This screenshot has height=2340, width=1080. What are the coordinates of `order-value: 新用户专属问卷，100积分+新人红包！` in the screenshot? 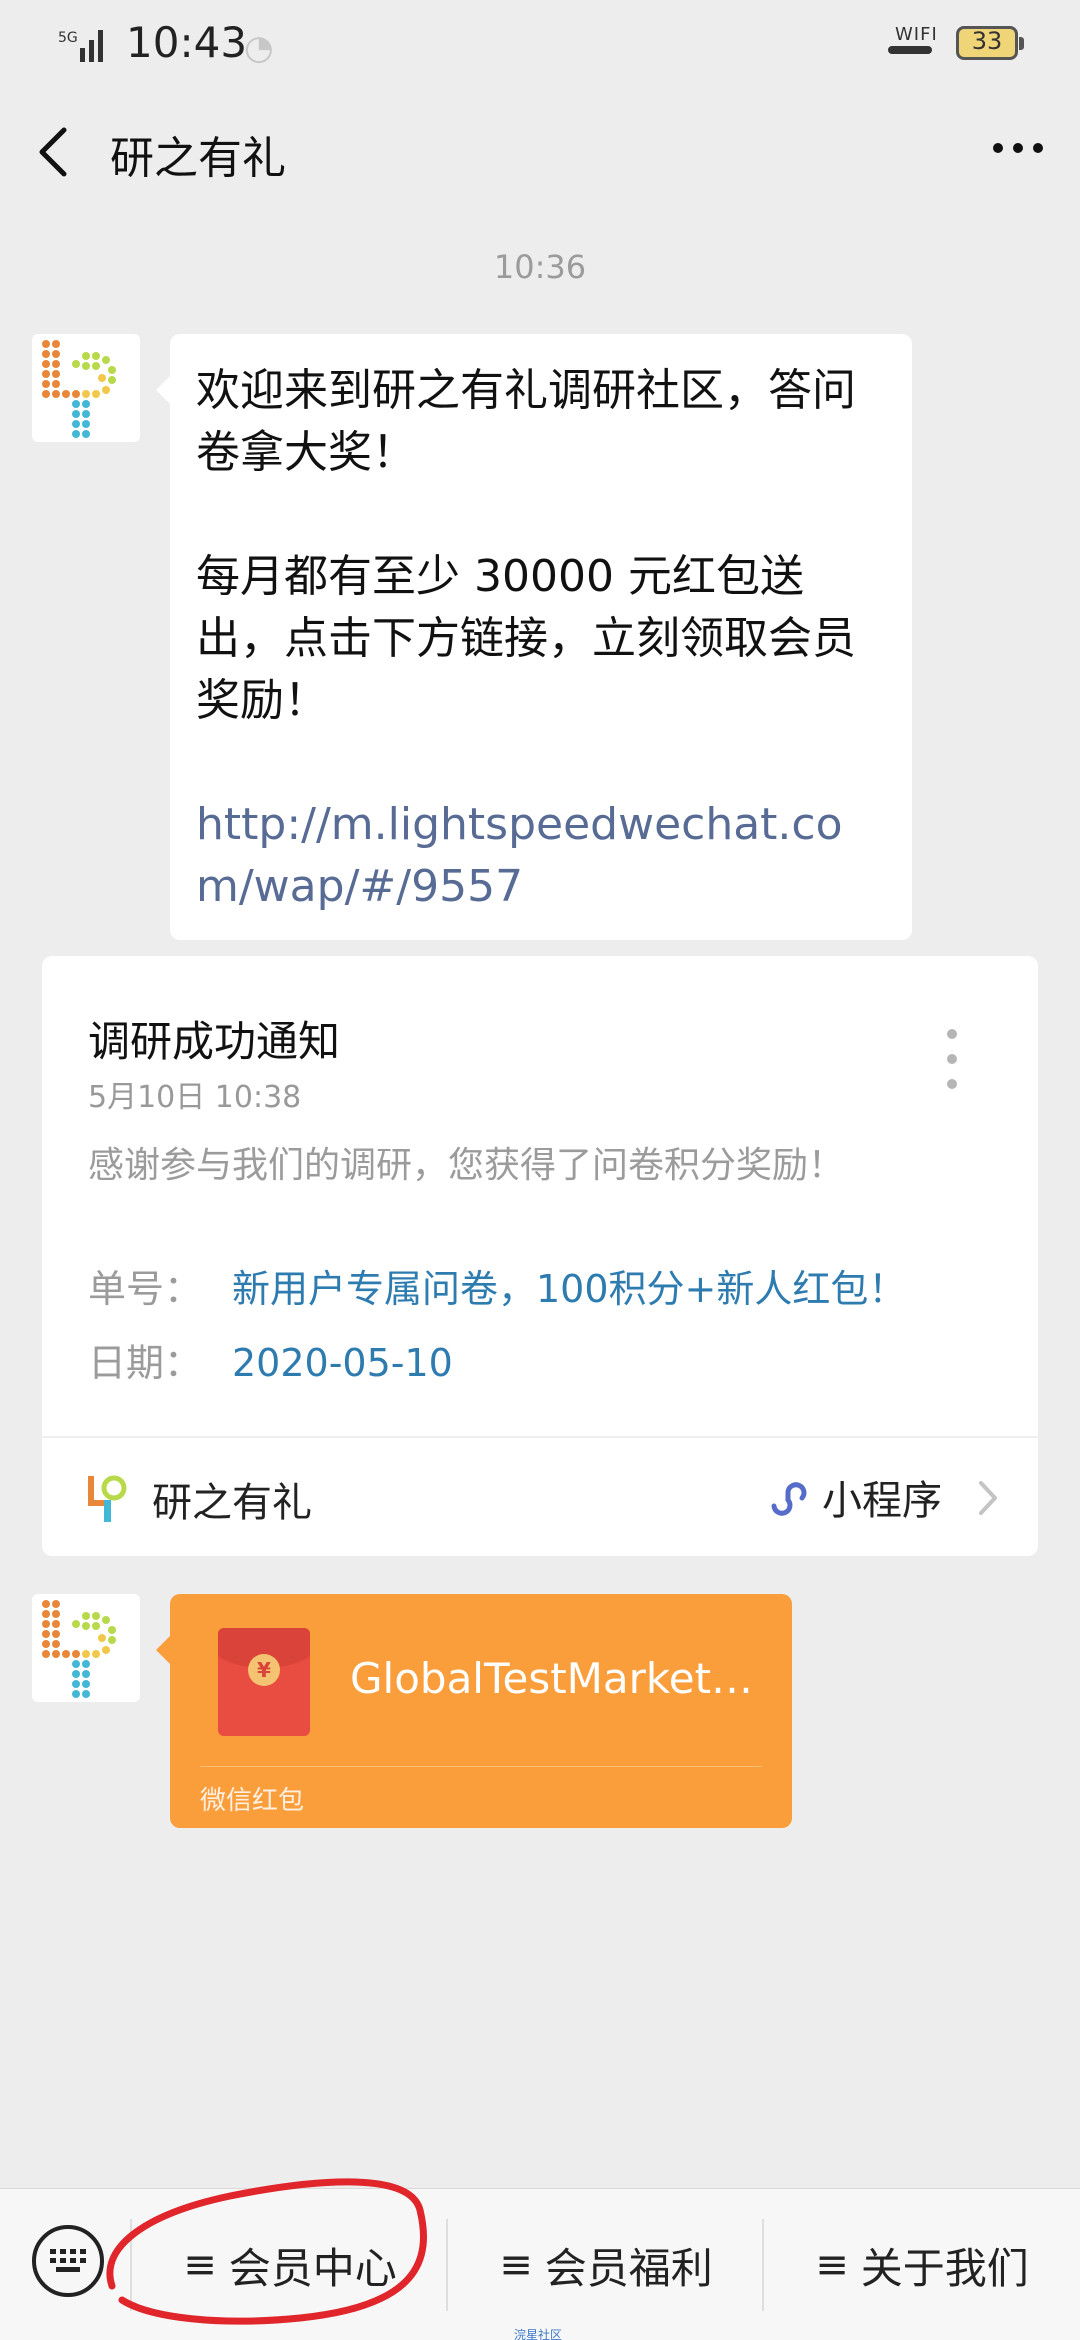 It's located at (569, 1289).